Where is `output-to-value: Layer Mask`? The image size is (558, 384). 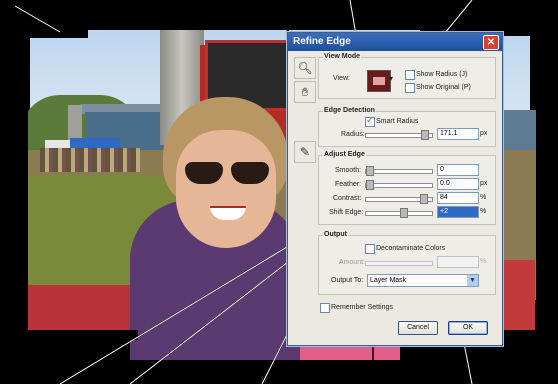 output-to-value: Layer Mask is located at coordinates (388, 280).